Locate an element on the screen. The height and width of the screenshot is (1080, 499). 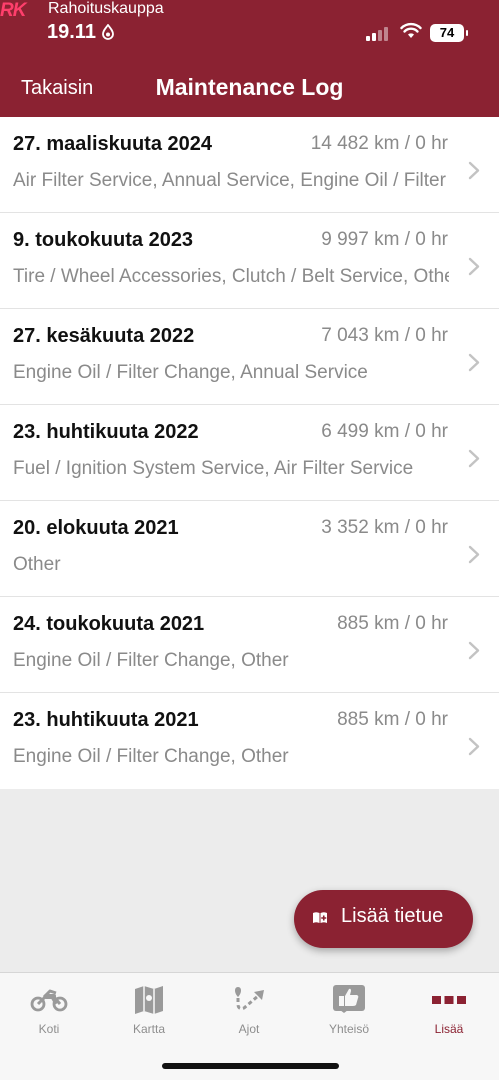
tab-lisaa: Lisää is located at coordinates (449, 1009).